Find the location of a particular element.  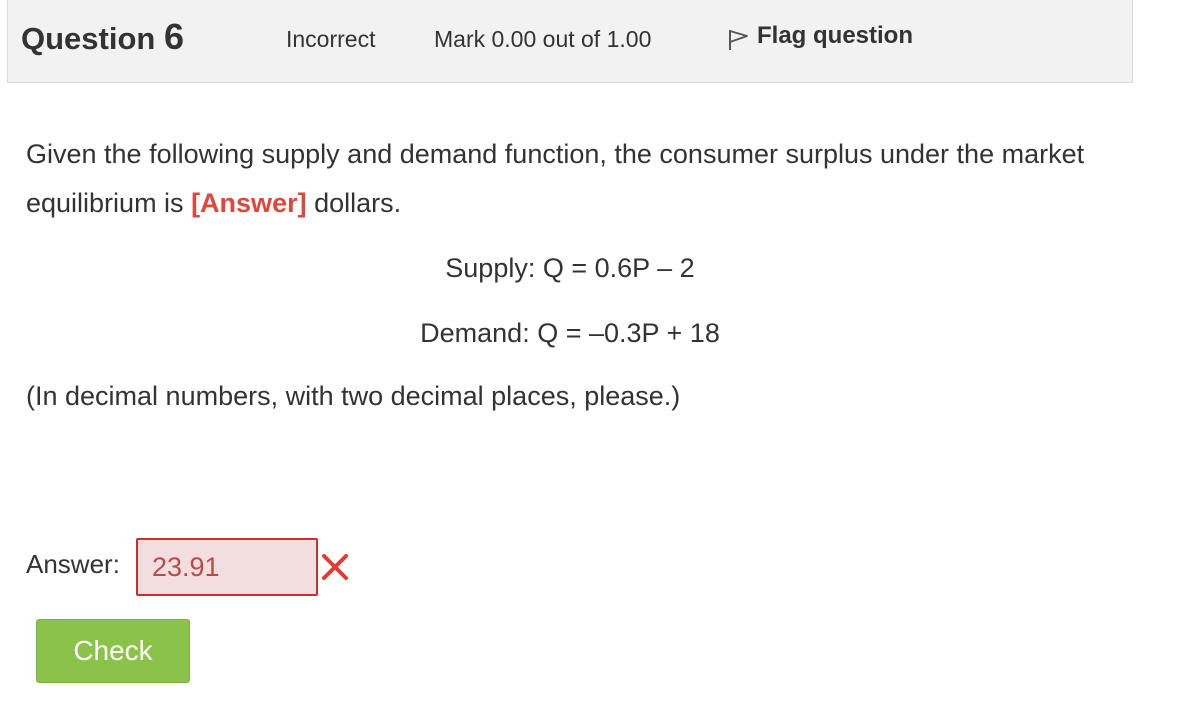

cross-icon is located at coordinates (335, 567).